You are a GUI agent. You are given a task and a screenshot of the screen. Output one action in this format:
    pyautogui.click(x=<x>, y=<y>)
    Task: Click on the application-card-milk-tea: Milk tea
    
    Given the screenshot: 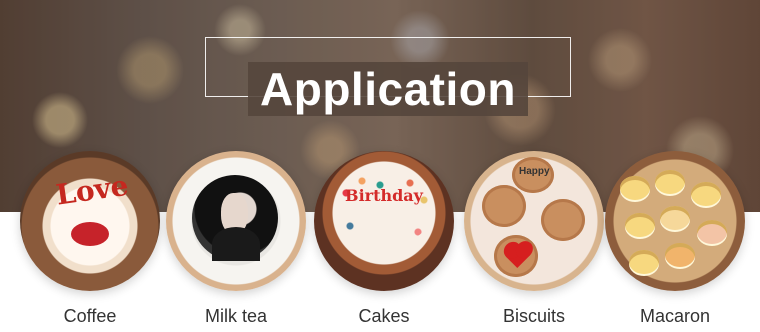 What is the action you would take?
    pyautogui.click(x=236, y=238)
    